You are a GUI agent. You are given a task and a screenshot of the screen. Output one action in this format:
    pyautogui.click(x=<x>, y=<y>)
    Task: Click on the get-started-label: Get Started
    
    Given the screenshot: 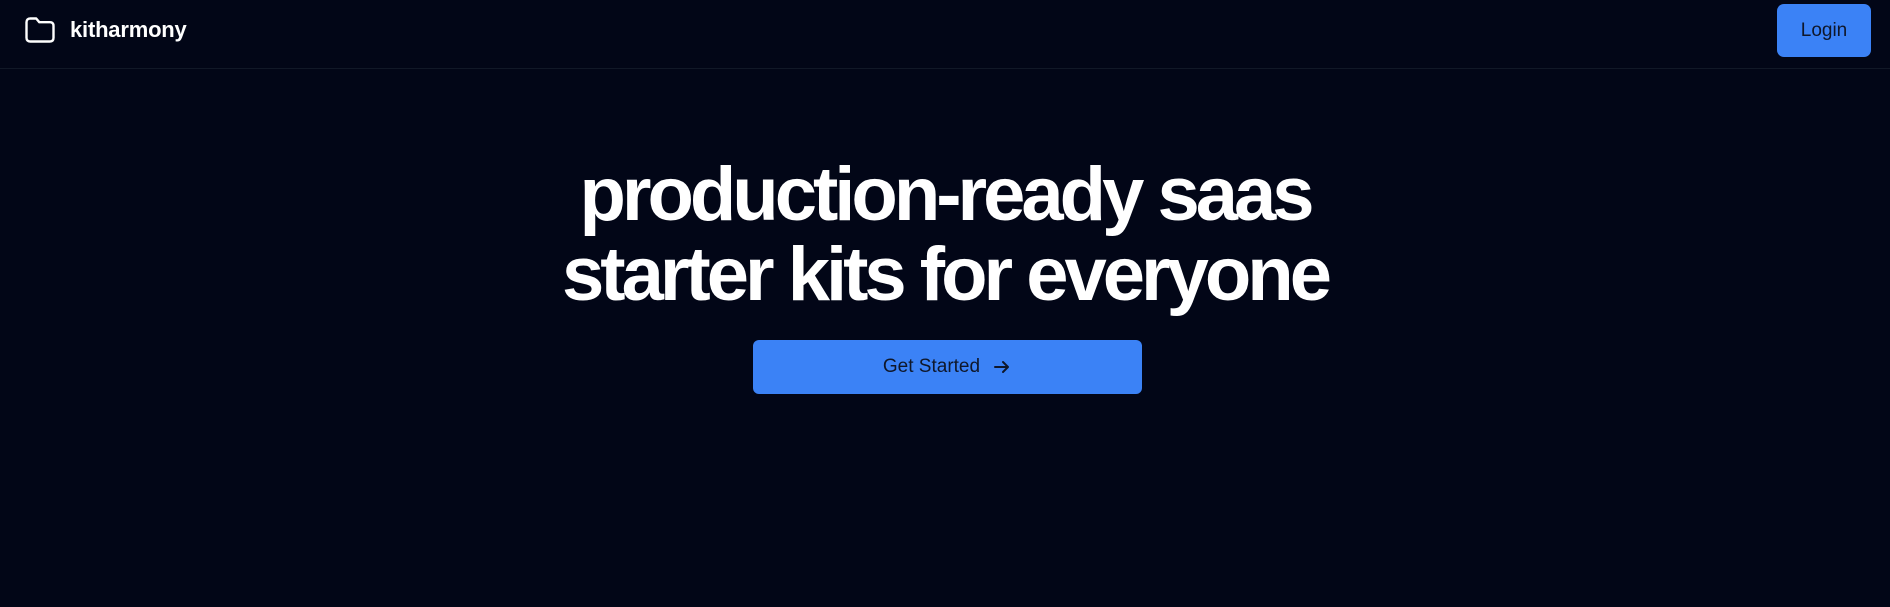 What is the action you would take?
    pyautogui.click(x=931, y=366)
    